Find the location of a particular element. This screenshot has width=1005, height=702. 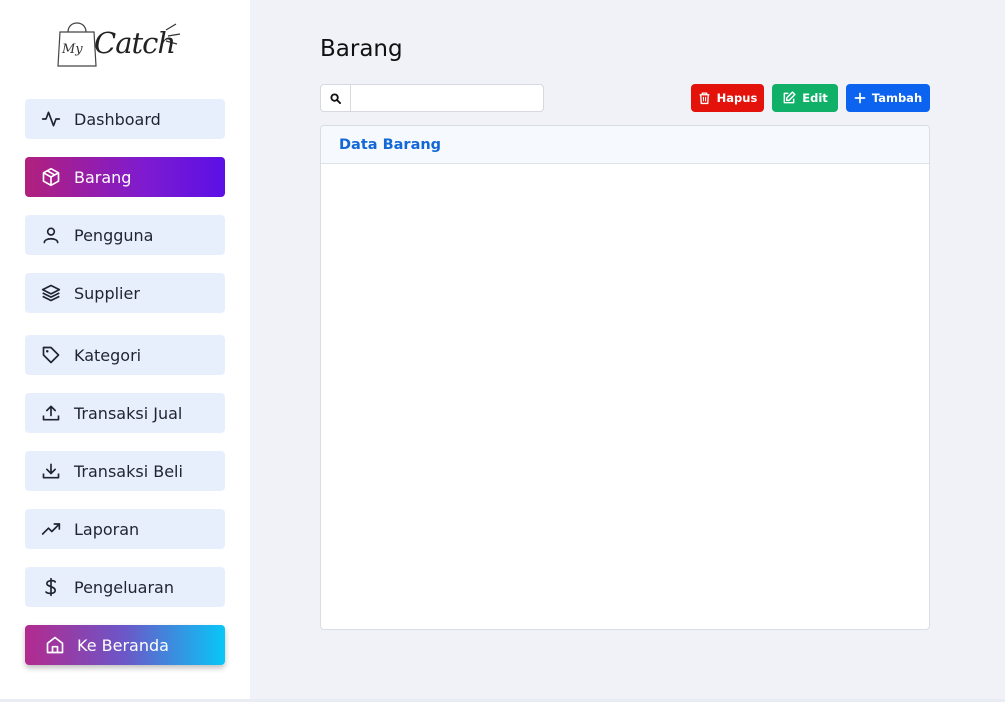

trash-icon is located at coordinates (704, 98).